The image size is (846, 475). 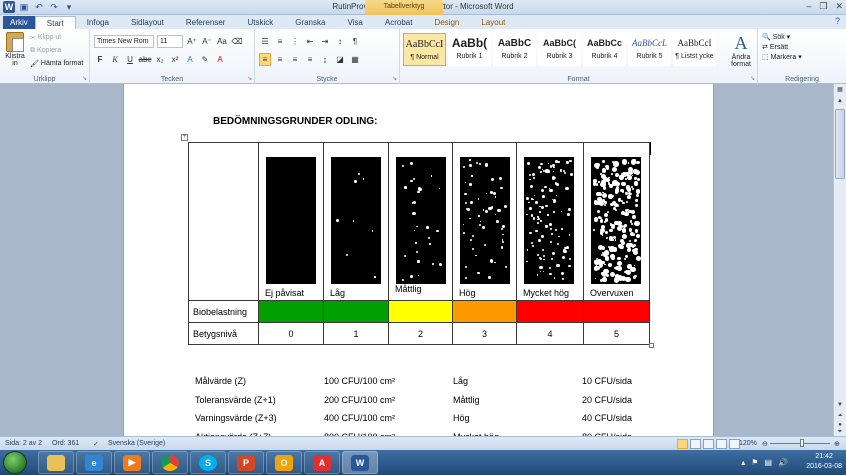 What do you see at coordinates (840, 405) in the screenshot?
I see `scroll-down-icon: ▼` at bounding box center [840, 405].